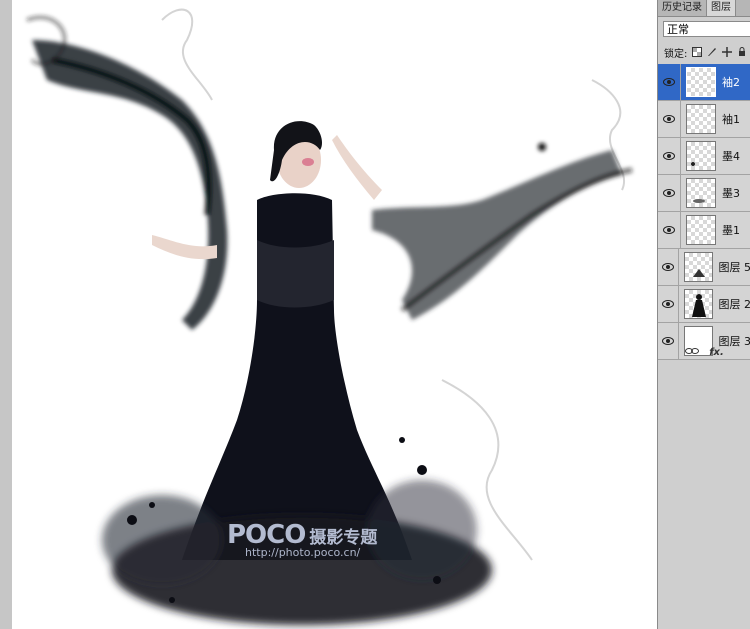 The image size is (750, 629). I want to click on layer-name: 图层 5, so click(734, 267).